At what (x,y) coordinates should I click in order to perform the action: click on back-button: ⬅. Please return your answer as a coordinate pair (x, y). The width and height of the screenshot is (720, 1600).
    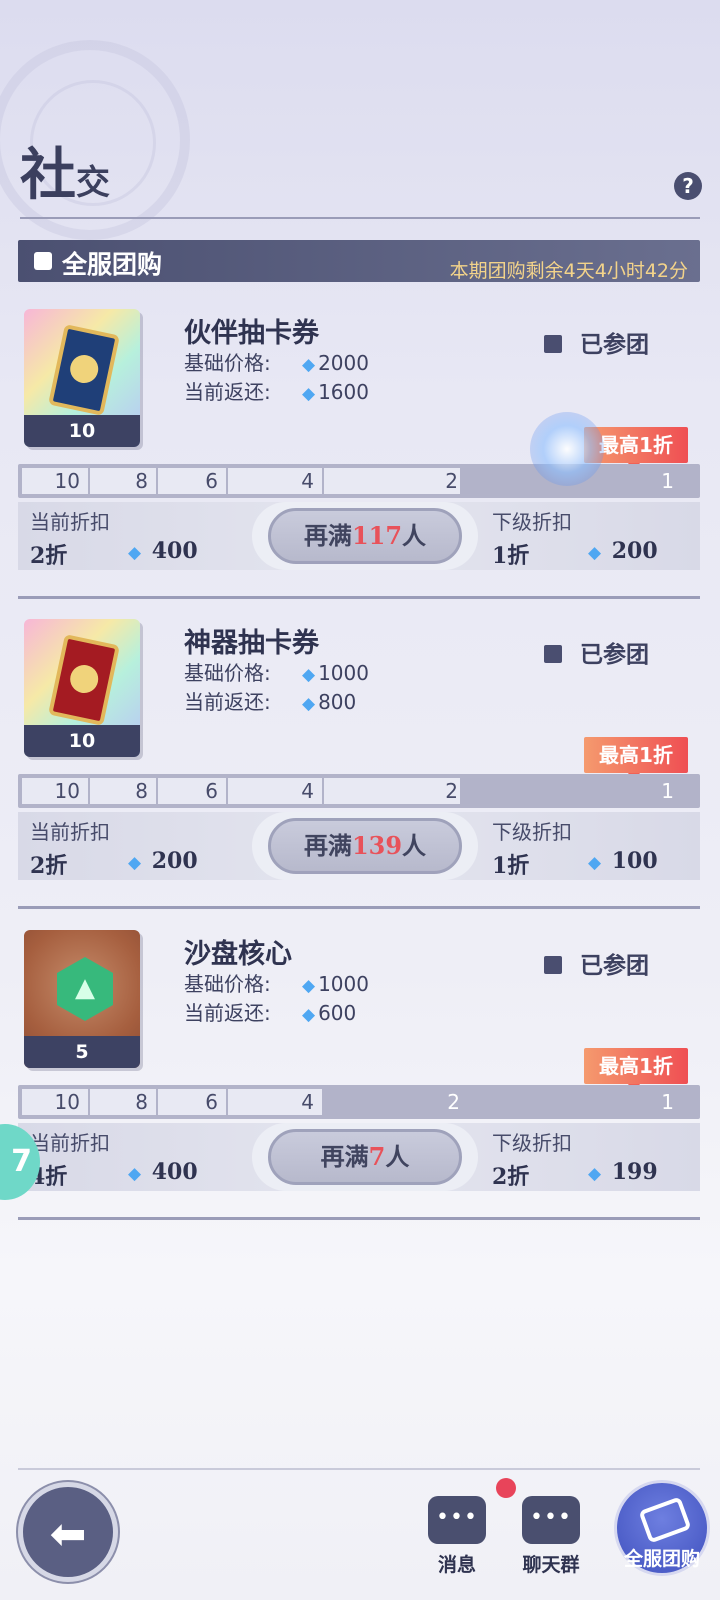
    Looking at the image, I should click on (68, 1532).